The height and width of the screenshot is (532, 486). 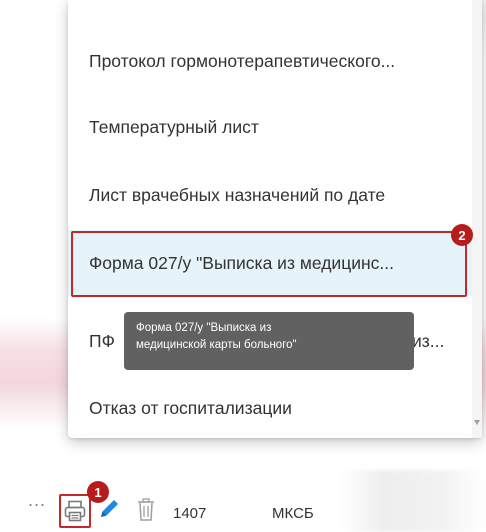 I want to click on menu-item-prescriptions-by-date: Лист врачебных назначений по дате, so click(x=270, y=195).